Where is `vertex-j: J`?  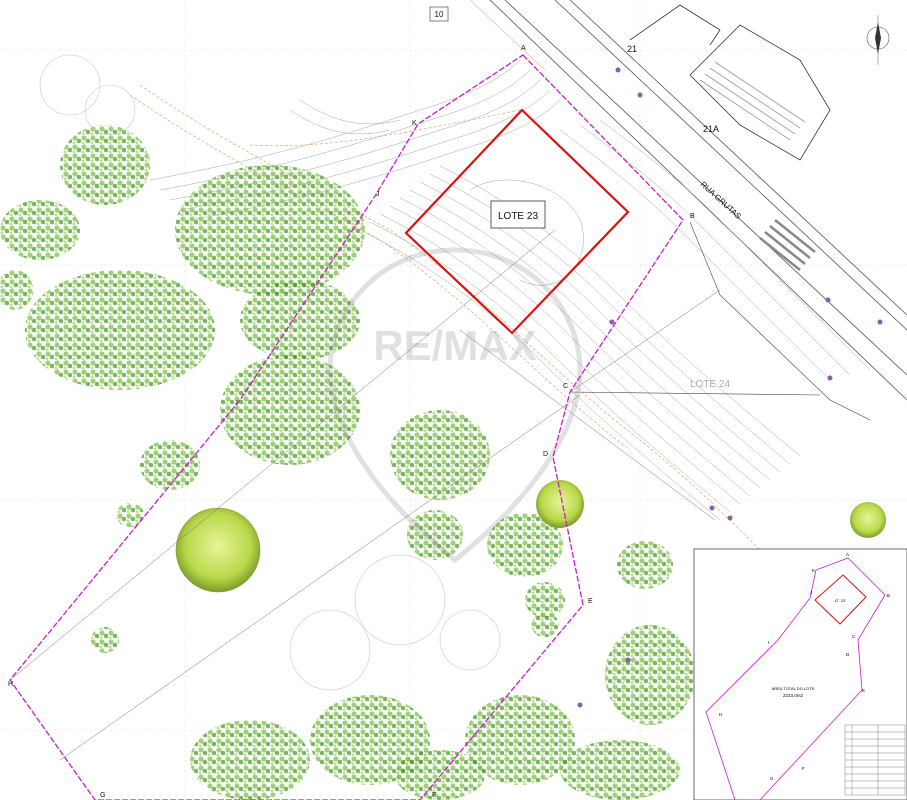 vertex-j: J is located at coordinates (378, 194).